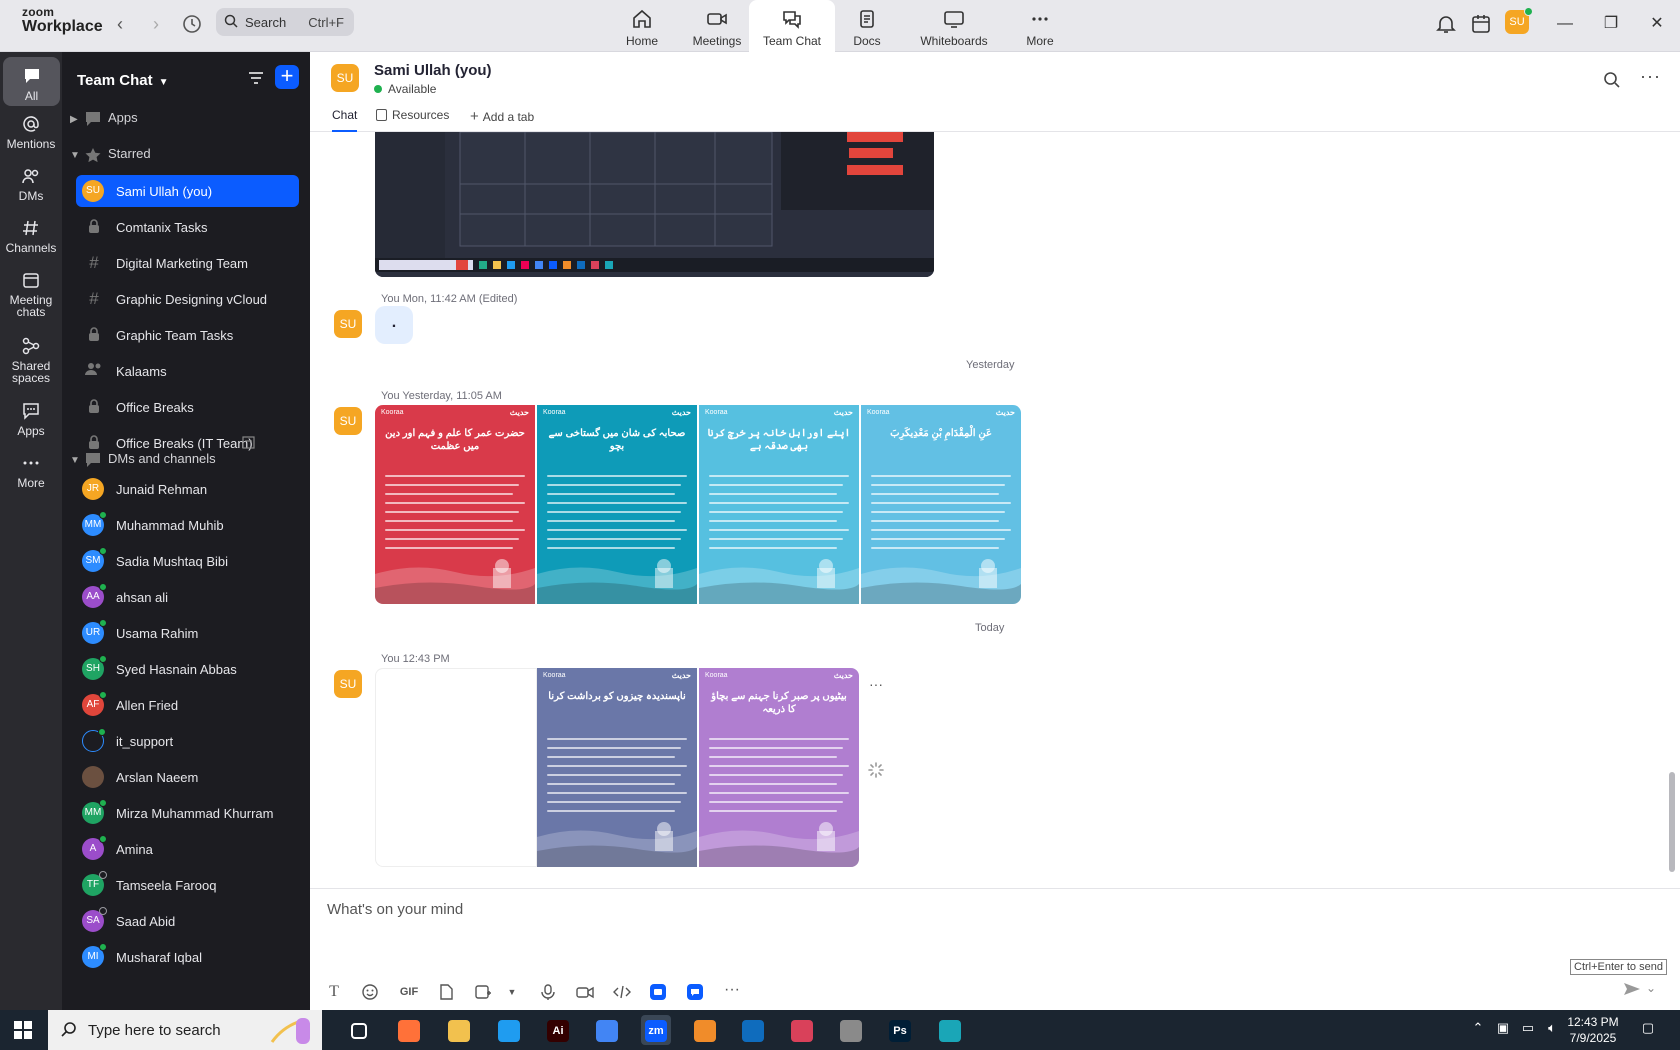 Image resolution: width=1680 pixels, height=1050 pixels. What do you see at coordinates (995, 949) in the screenshot?
I see `message-composer: What's on your mind T GIF ▼ ···` at bounding box center [995, 949].